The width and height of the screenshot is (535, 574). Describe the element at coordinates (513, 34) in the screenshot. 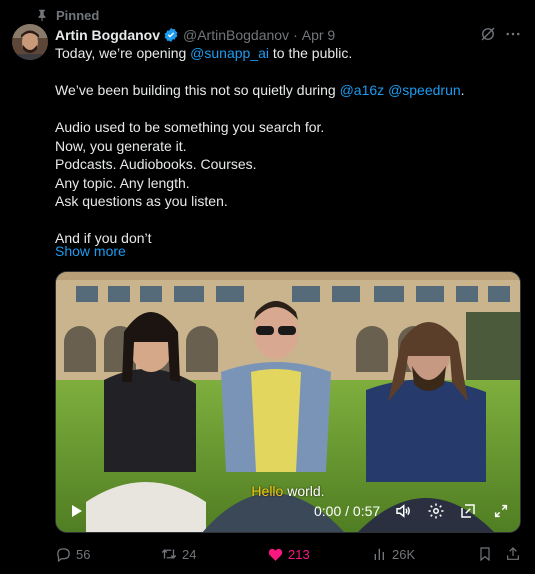

I see `more-icon` at that location.